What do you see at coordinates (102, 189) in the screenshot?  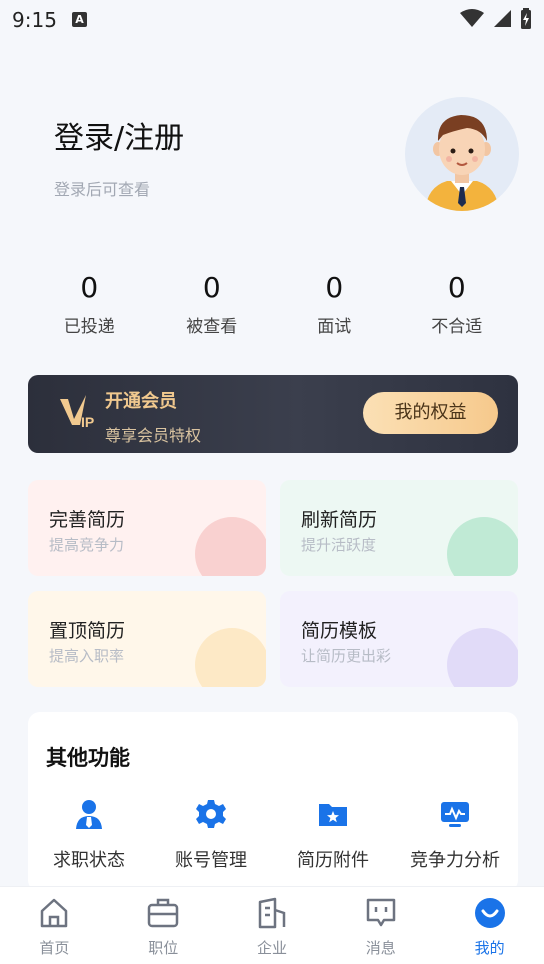 I see `login-subtitle: 登录后可查看` at bounding box center [102, 189].